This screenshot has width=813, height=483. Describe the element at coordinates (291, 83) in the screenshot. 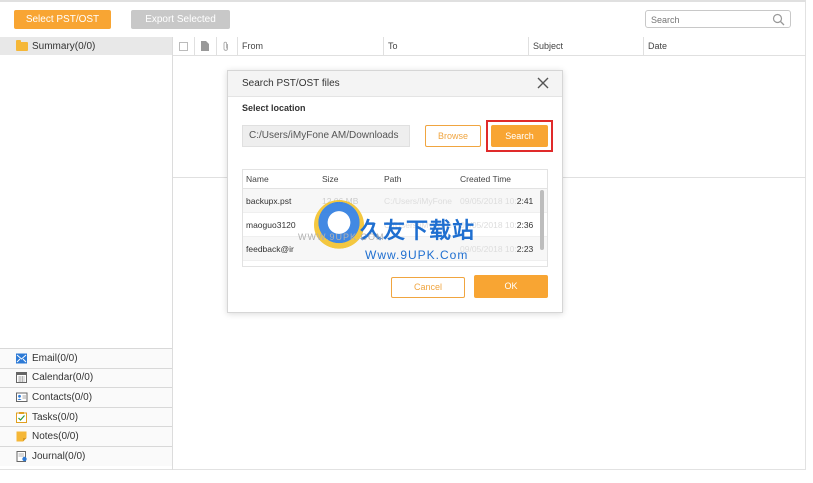

I see `dialog-title: Search PST/OST files` at that location.